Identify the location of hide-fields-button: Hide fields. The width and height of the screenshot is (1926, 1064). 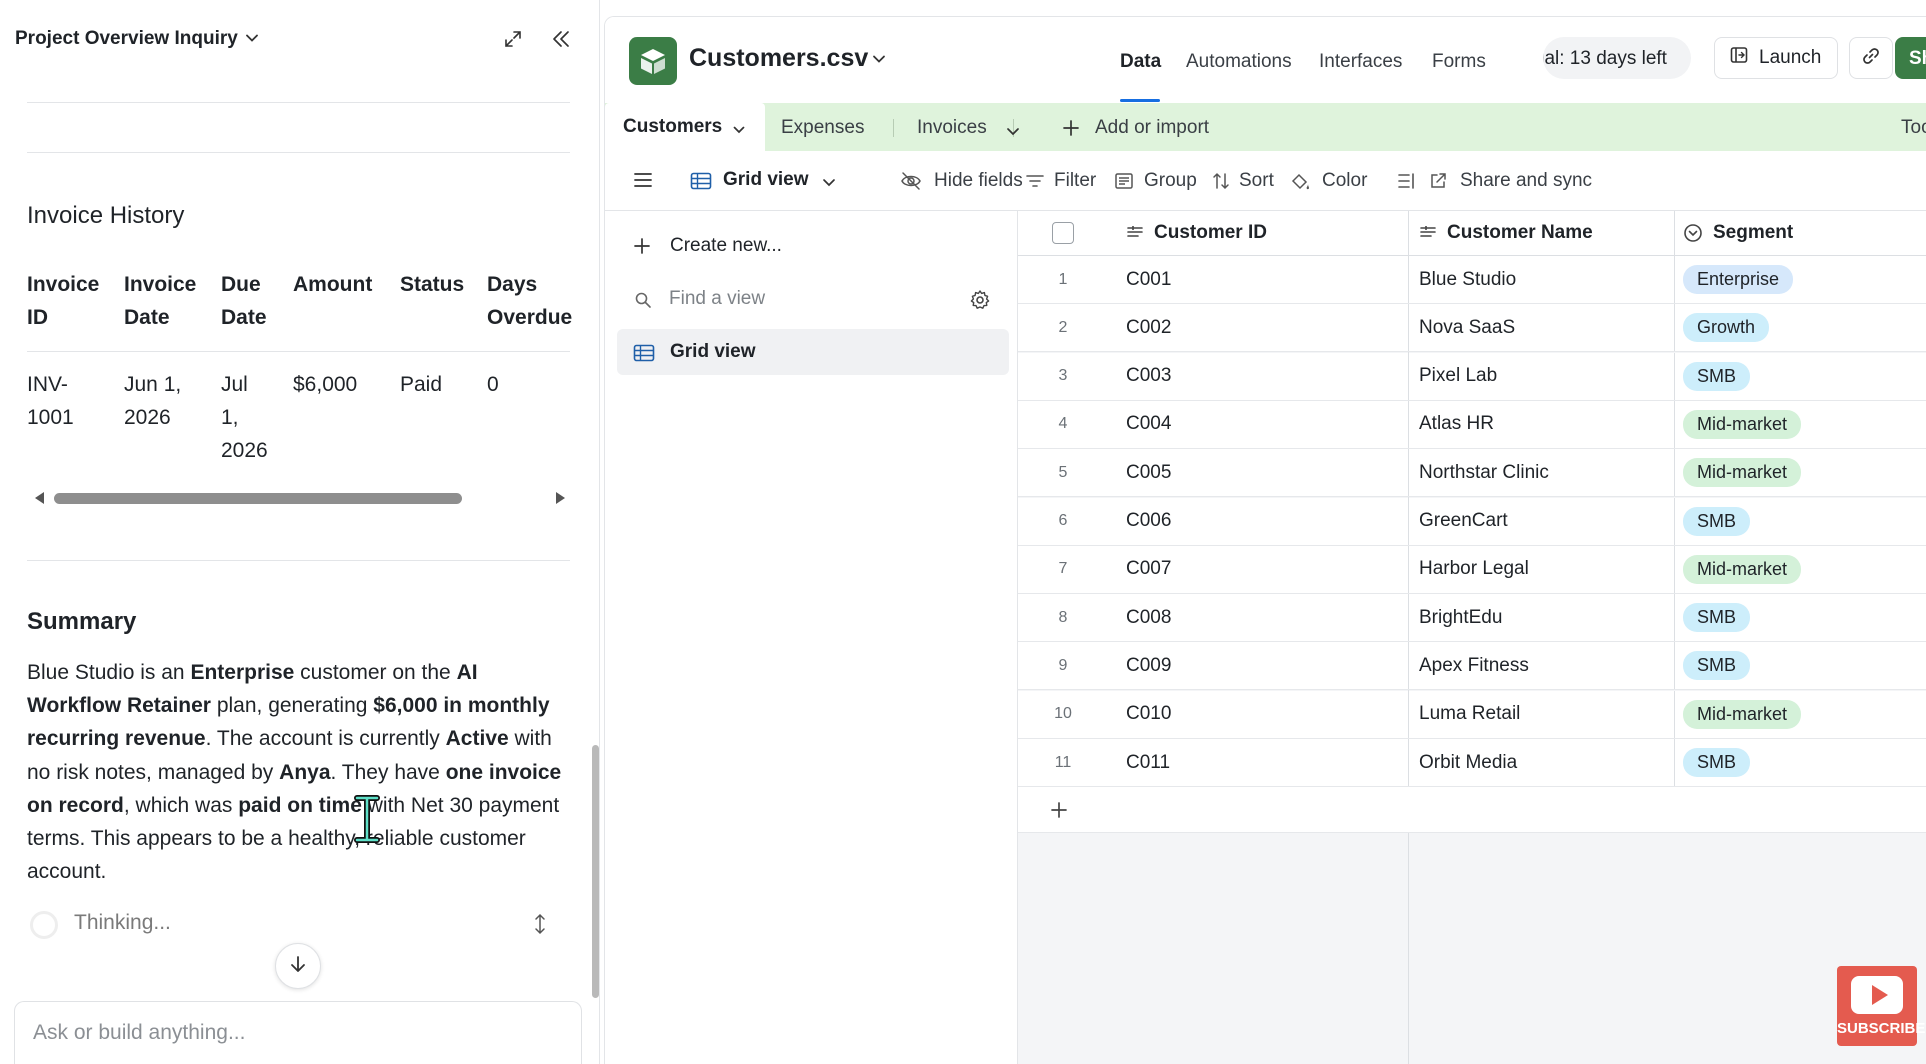
(978, 181).